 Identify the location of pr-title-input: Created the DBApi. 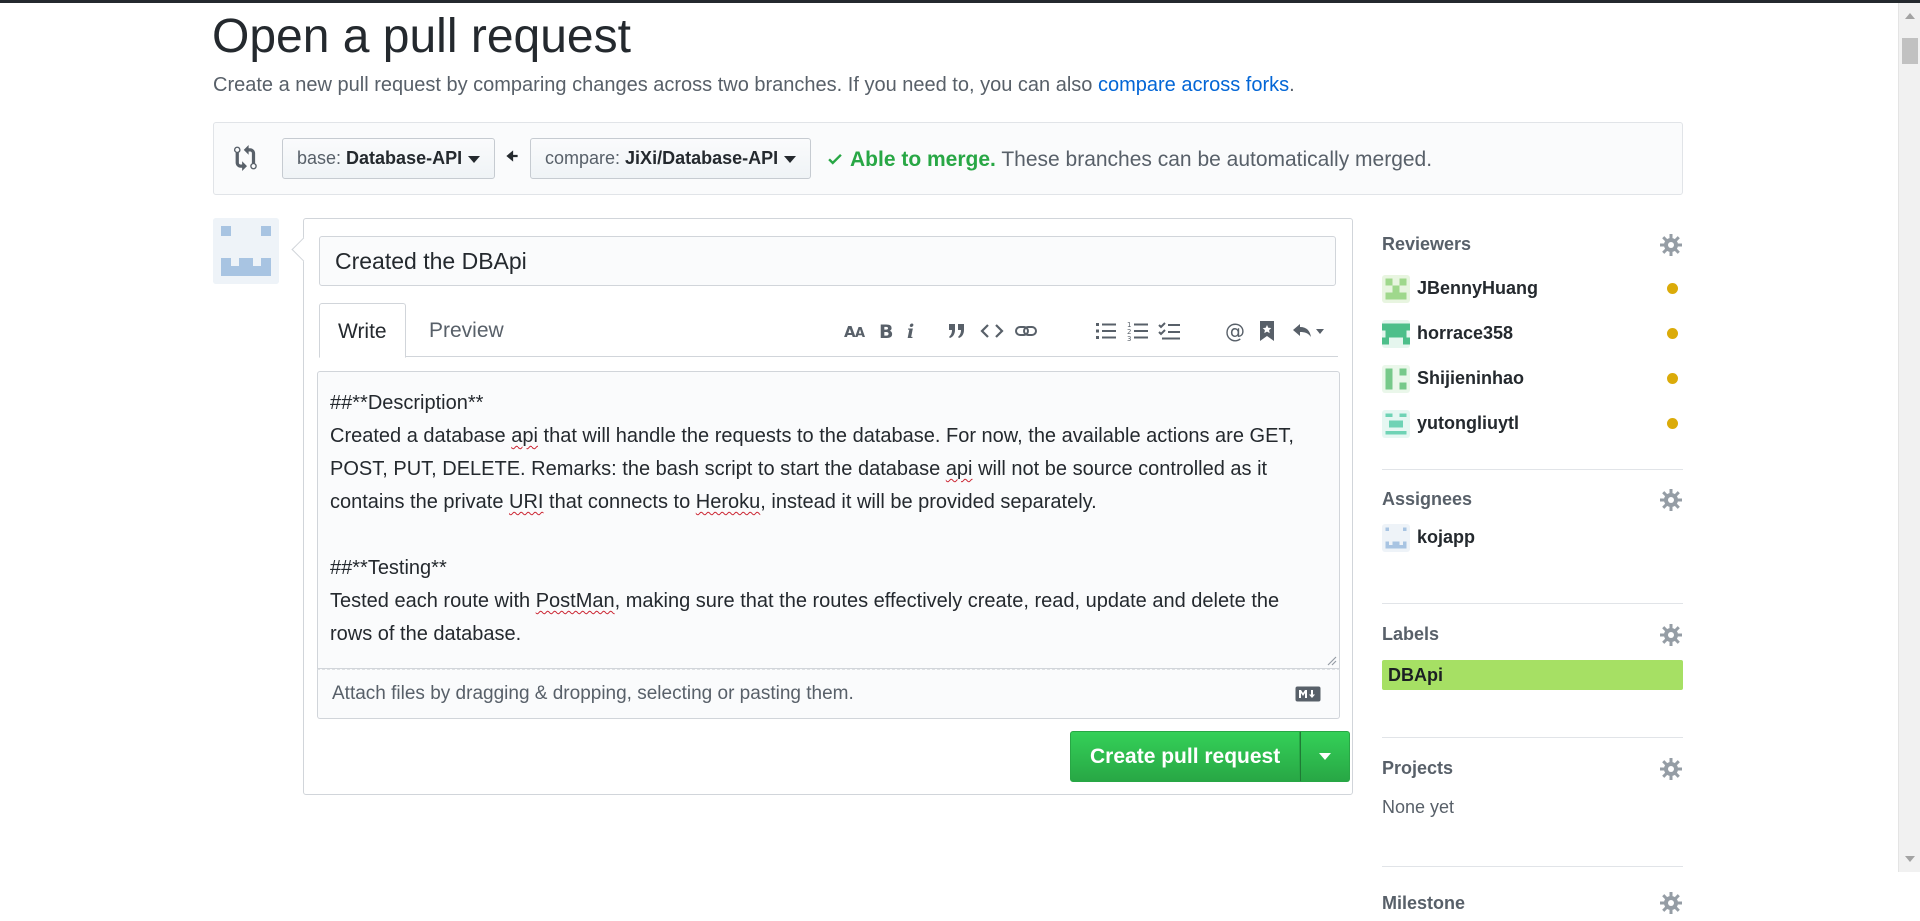
(827, 261).